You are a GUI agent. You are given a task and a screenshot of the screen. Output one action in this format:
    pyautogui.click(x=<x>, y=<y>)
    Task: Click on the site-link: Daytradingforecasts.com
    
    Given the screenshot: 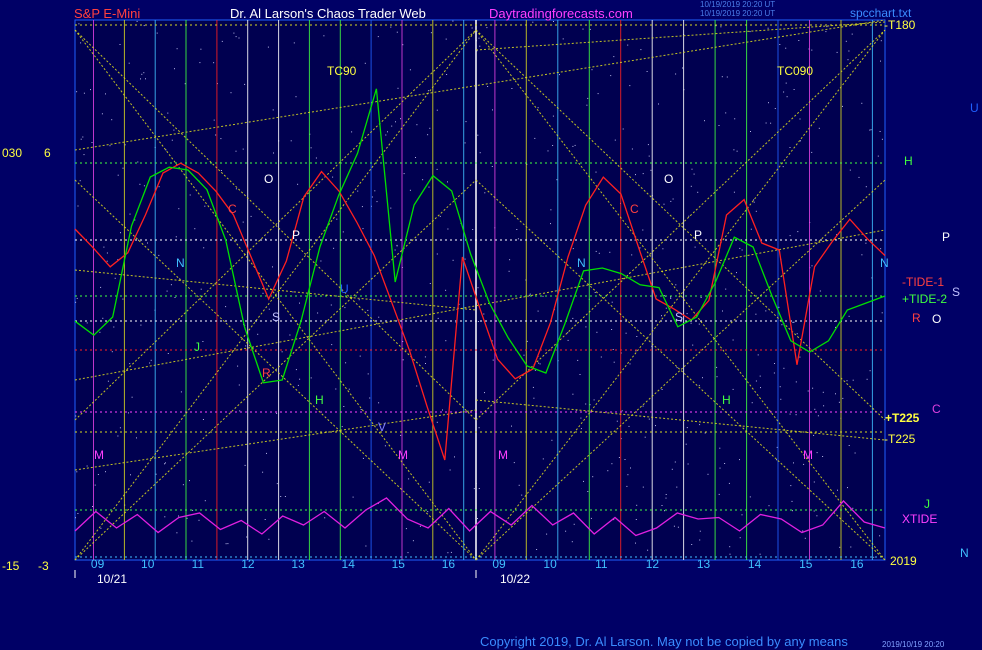 What is the action you would take?
    pyautogui.click(x=561, y=13)
    